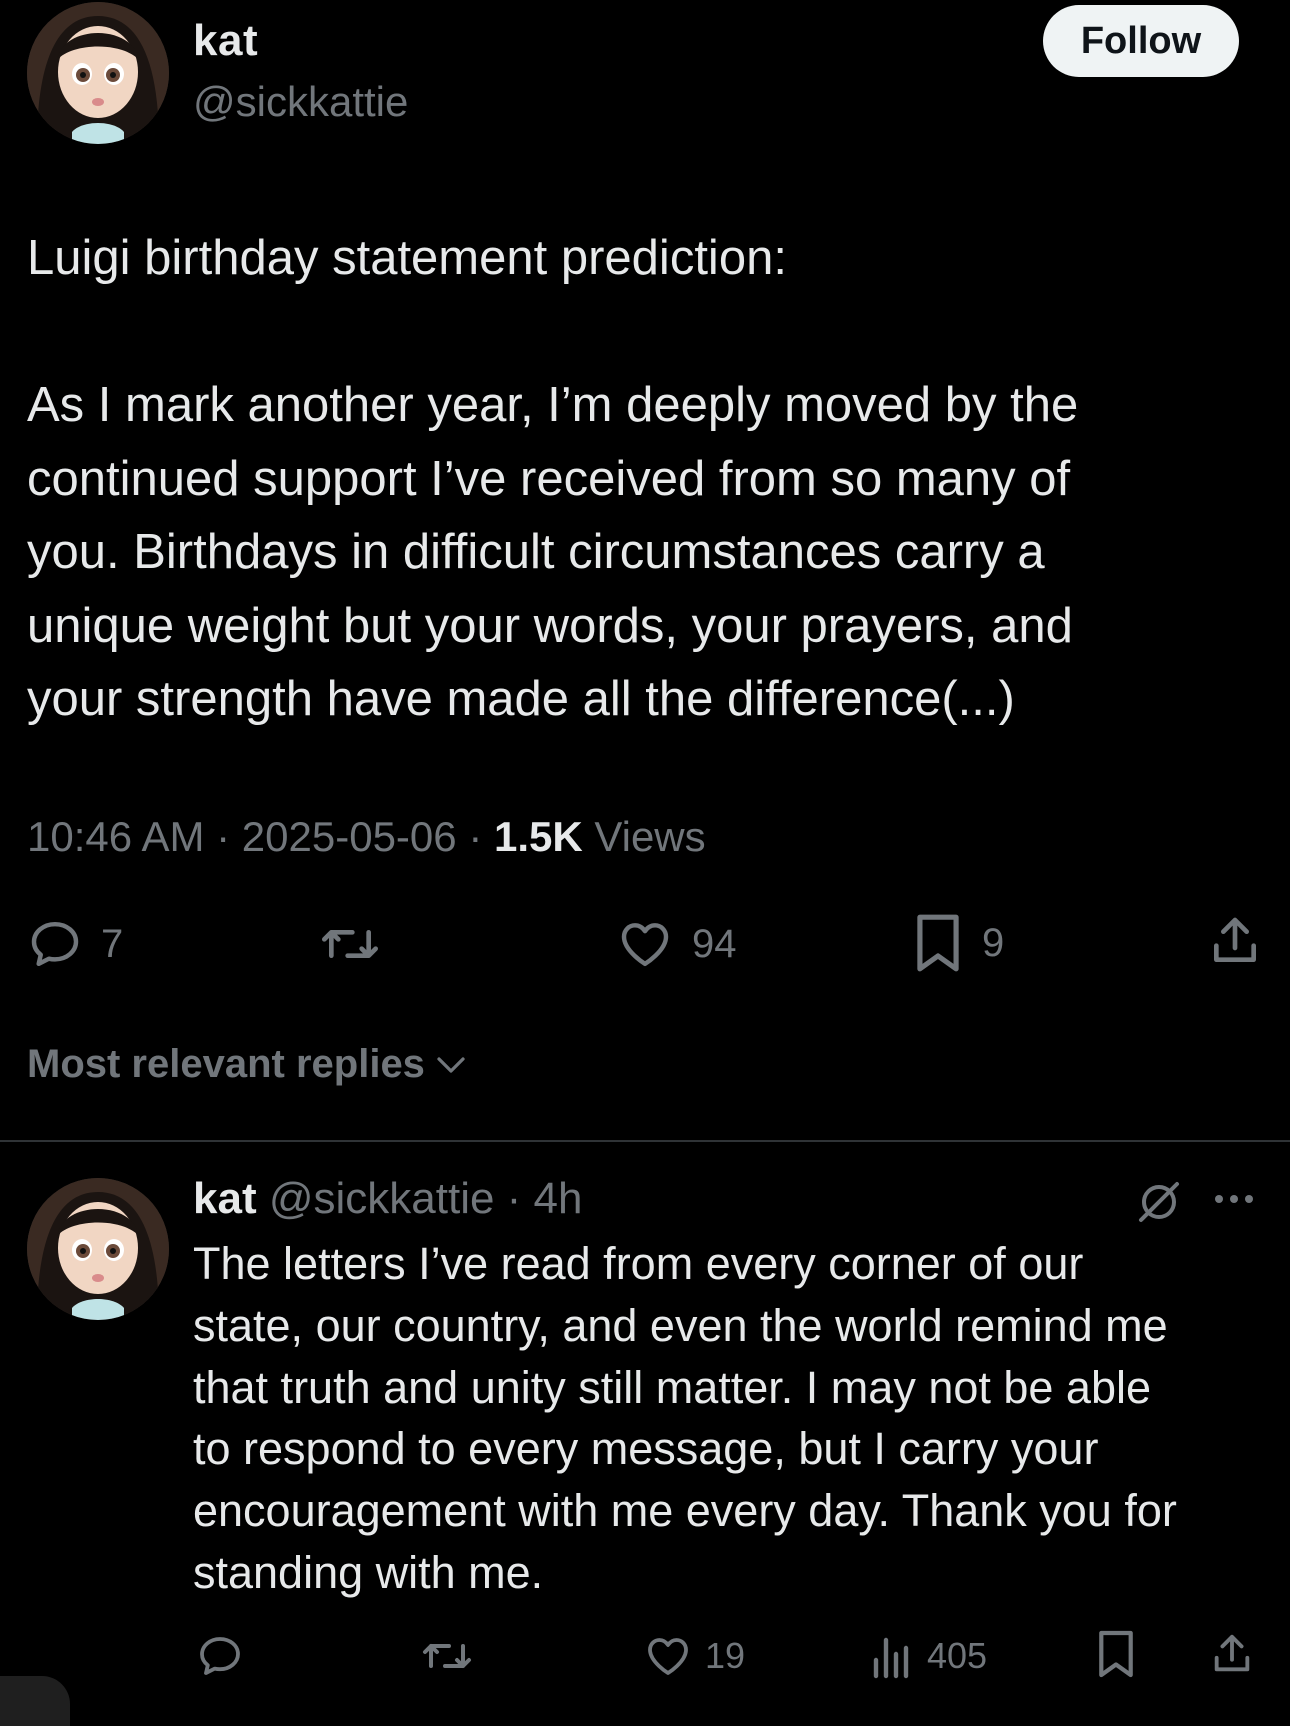  I want to click on reply-views-button: 405, so click(929, 1656).